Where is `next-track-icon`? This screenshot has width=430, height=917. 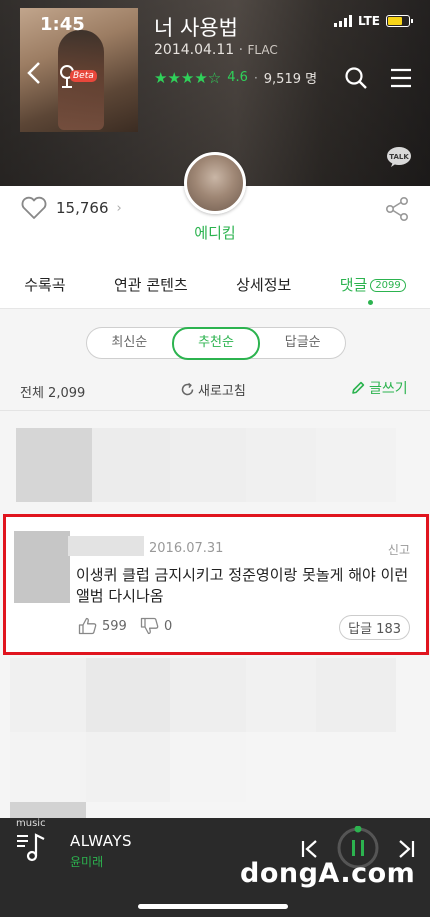 next-track-icon is located at coordinates (405, 849).